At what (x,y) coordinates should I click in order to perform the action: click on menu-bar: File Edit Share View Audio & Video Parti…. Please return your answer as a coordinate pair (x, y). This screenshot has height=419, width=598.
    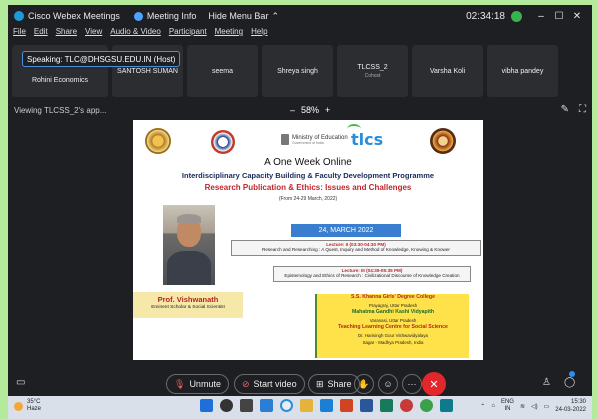
    Looking at the image, I should click on (139, 34).